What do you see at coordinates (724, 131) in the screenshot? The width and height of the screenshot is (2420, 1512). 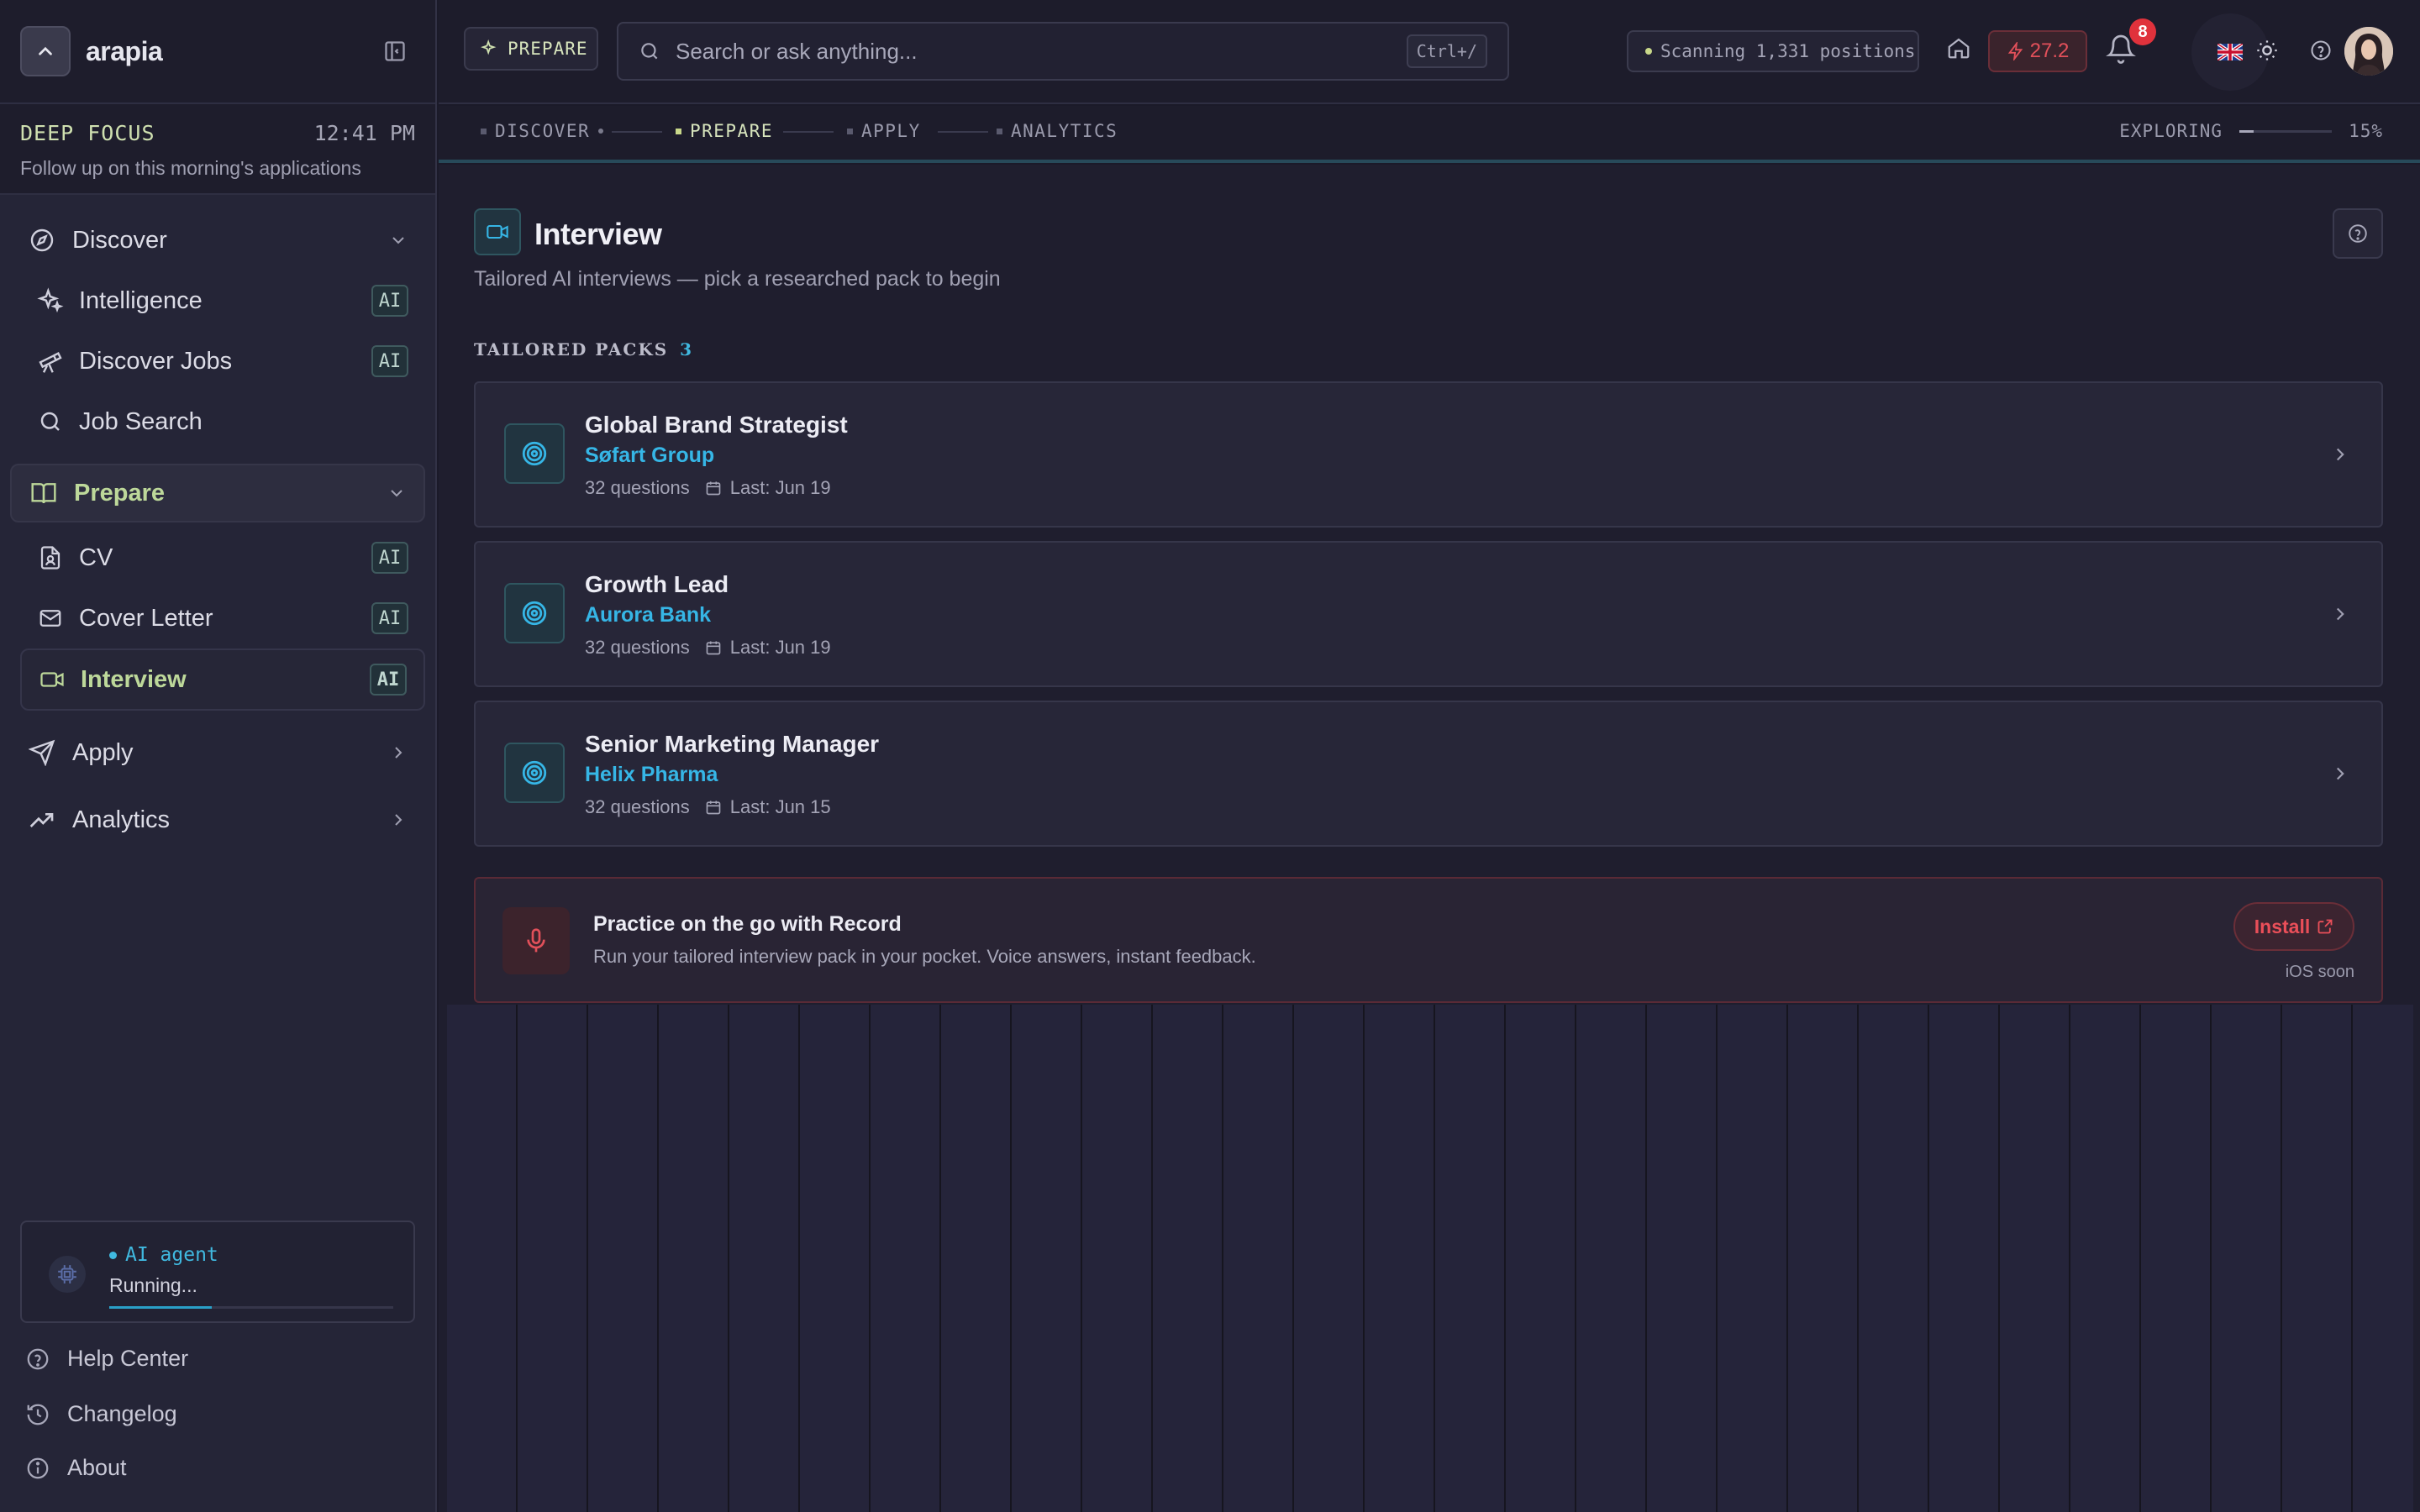 I see `step-prepare: PREPARE` at bounding box center [724, 131].